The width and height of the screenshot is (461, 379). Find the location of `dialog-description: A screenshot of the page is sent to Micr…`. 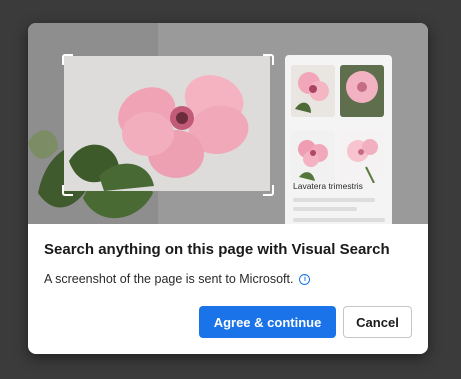

dialog-description: A screenshot of the page is sent to Micr… is located at coordinates (177, 279).